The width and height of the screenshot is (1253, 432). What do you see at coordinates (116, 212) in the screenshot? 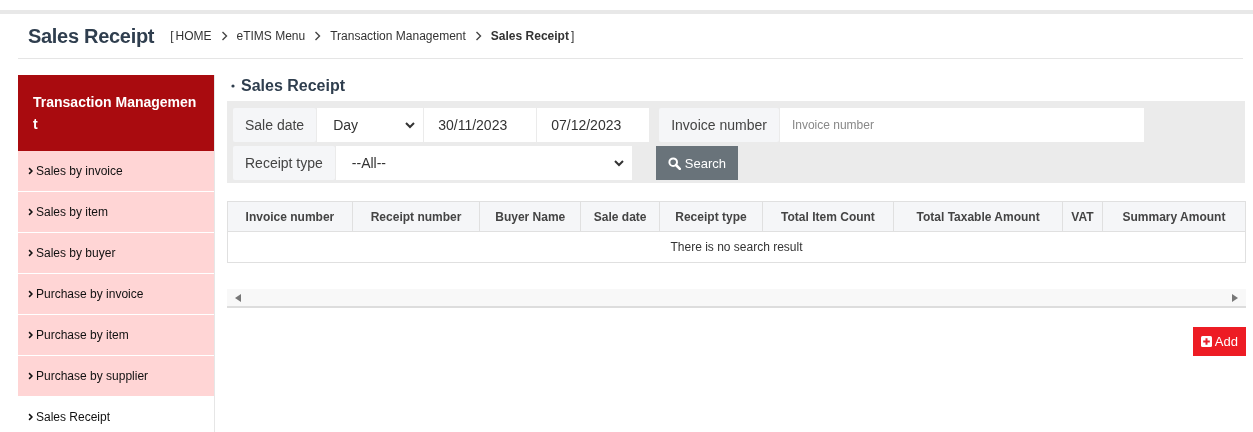
I see `sidebar-item: Sales by item` at bounding box center [116, 212].